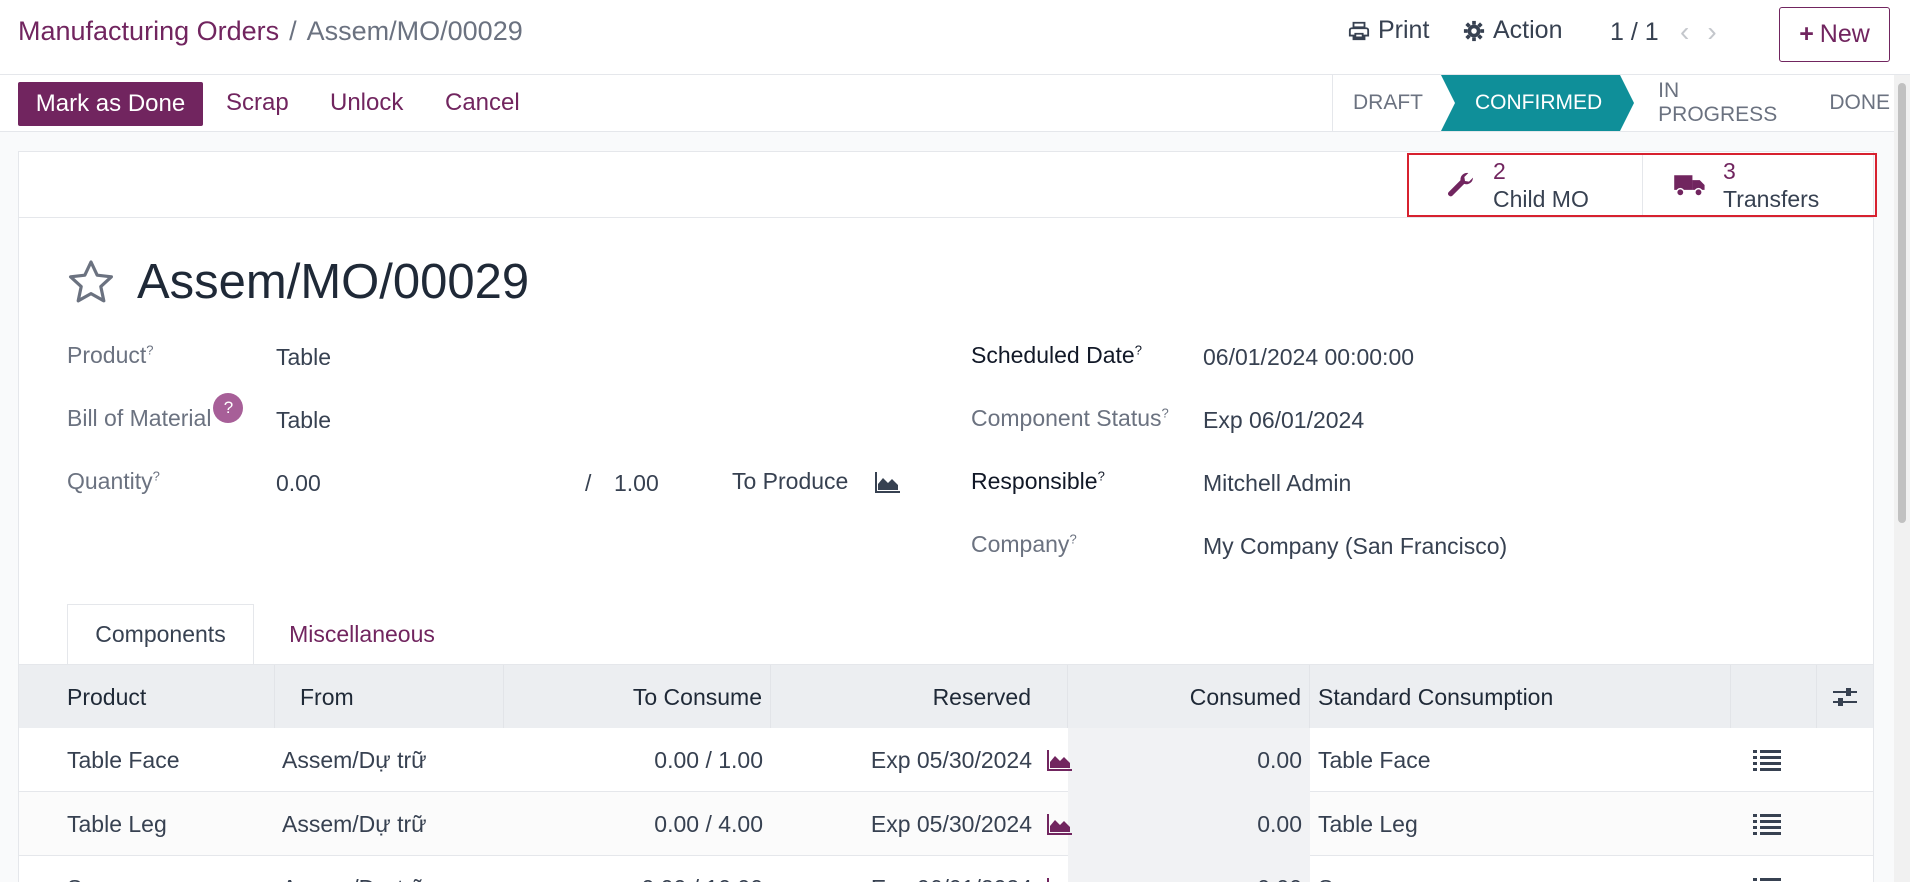  What do you see at coordinates (636, 483) in the screenshot?
I see `quantity-target-field: 1.00` at bounding box center [636, 483].